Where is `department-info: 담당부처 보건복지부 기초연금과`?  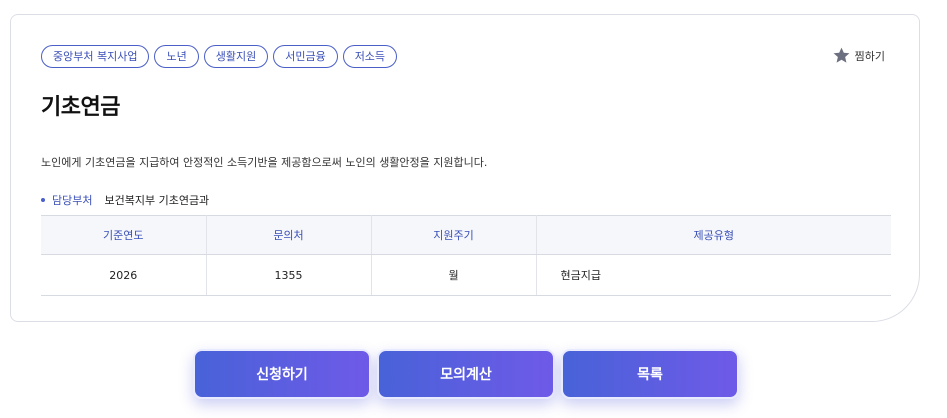
department-info: 담당부처 보건복지부 기초연금과 is located at coordinates (125, 200).